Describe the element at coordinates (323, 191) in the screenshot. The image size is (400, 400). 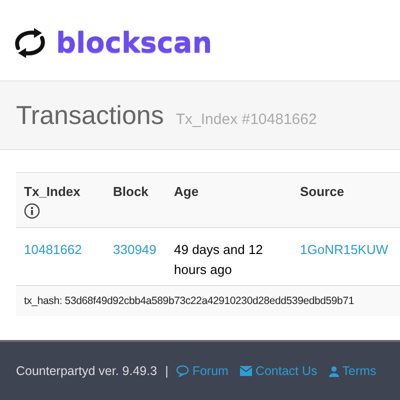
I see `column-header: Source` at that location.